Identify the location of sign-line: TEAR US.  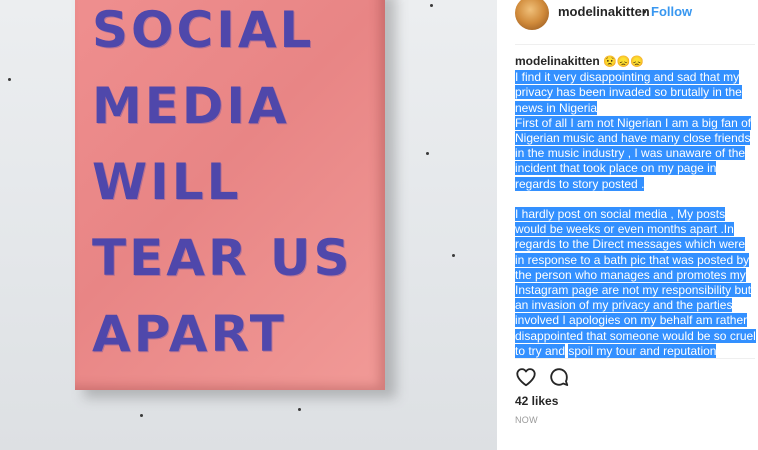
(222, 258).